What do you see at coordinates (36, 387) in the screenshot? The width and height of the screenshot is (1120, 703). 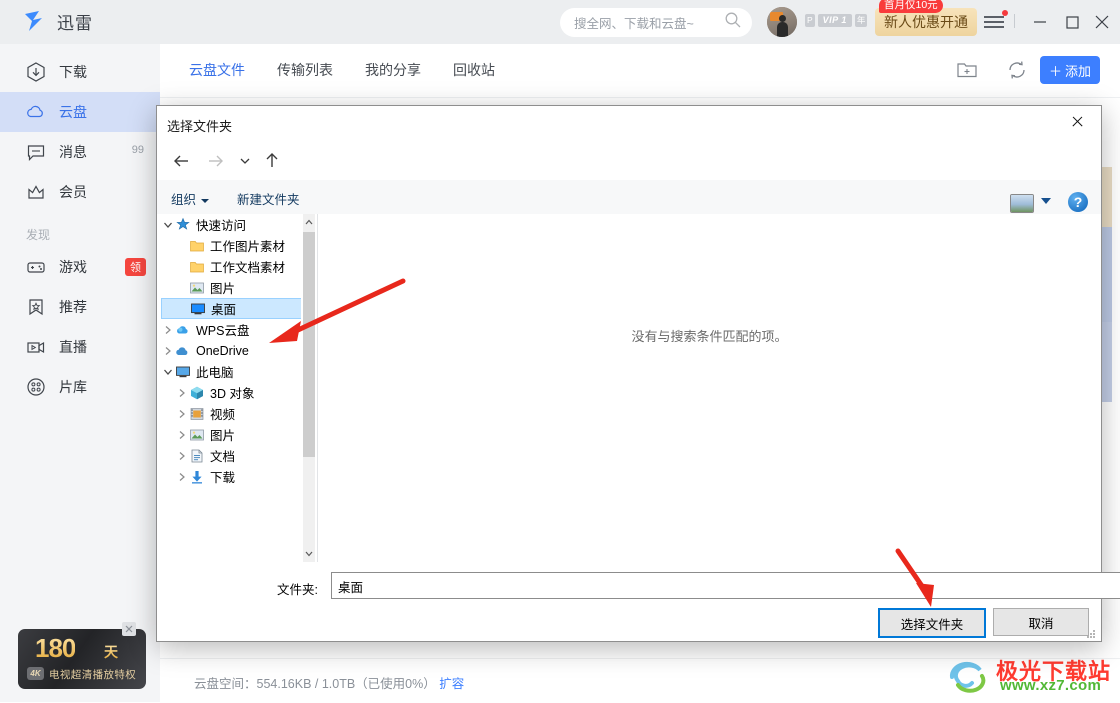 I see `film-reel-icon` at bounding box center [36, 387].